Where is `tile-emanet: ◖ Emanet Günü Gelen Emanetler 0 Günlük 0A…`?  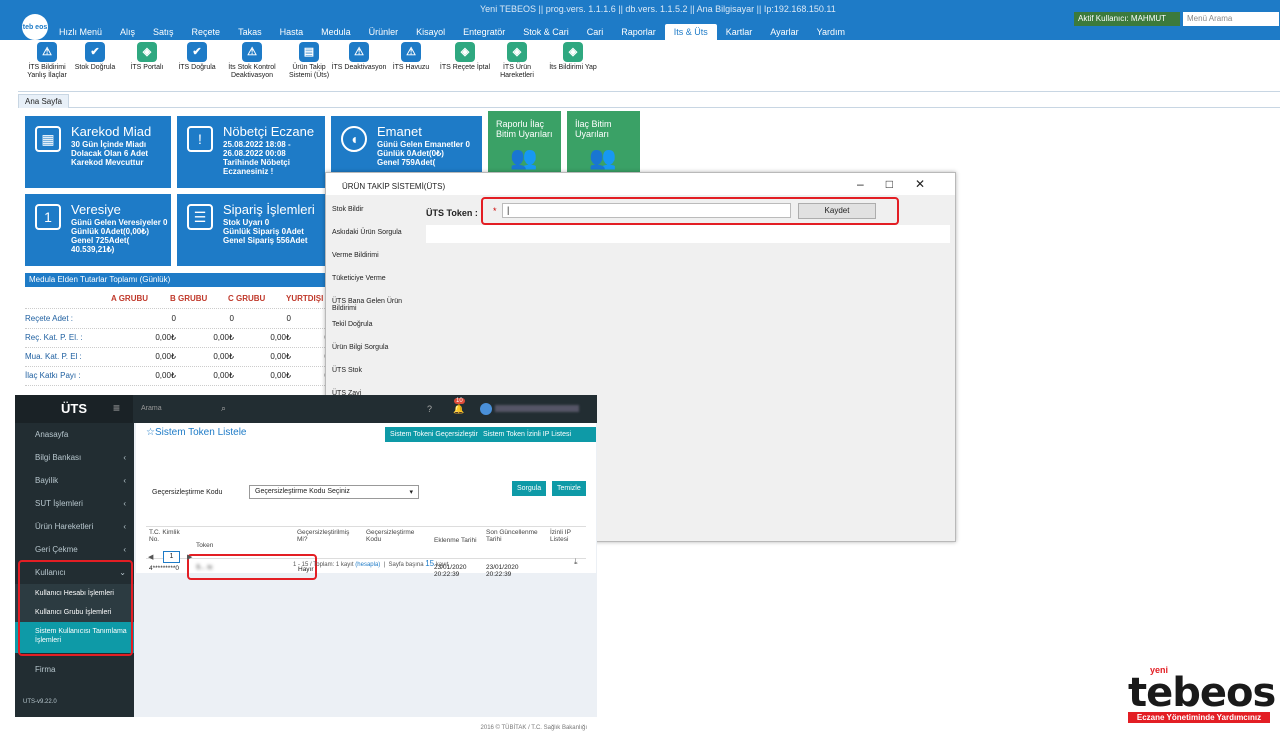 tile-emanet: ◖ Emanet Günü Gelen Emanetler 0 Günlük 0A… is located at coordinates (406, 144).